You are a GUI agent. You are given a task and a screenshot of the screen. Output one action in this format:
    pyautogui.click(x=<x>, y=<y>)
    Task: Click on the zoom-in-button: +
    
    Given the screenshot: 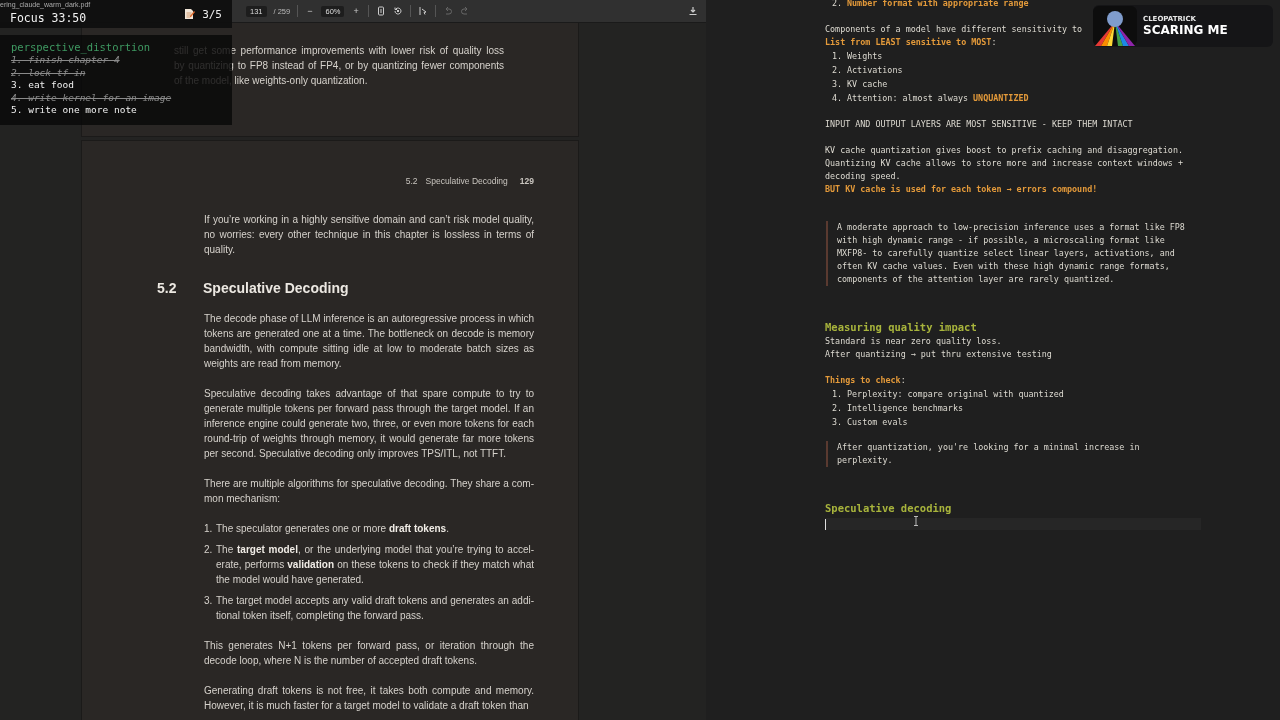 What is the action you would take?
    pyautogui.click(x=356, y=11)
    